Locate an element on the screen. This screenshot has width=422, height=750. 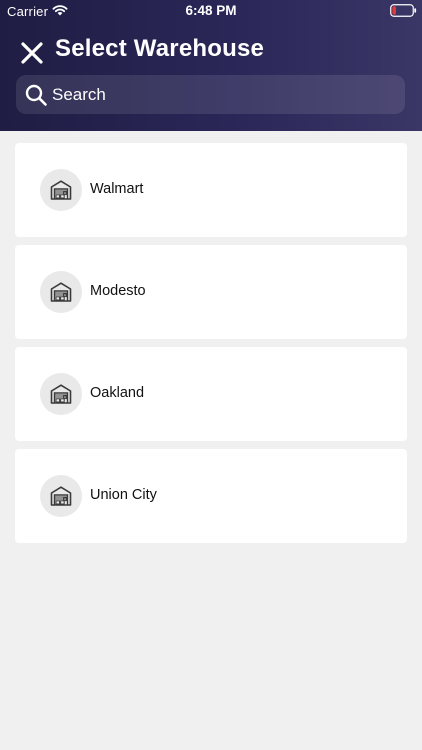
warehouse-item-modesto: Modesto is located at coordinates (211, 292).